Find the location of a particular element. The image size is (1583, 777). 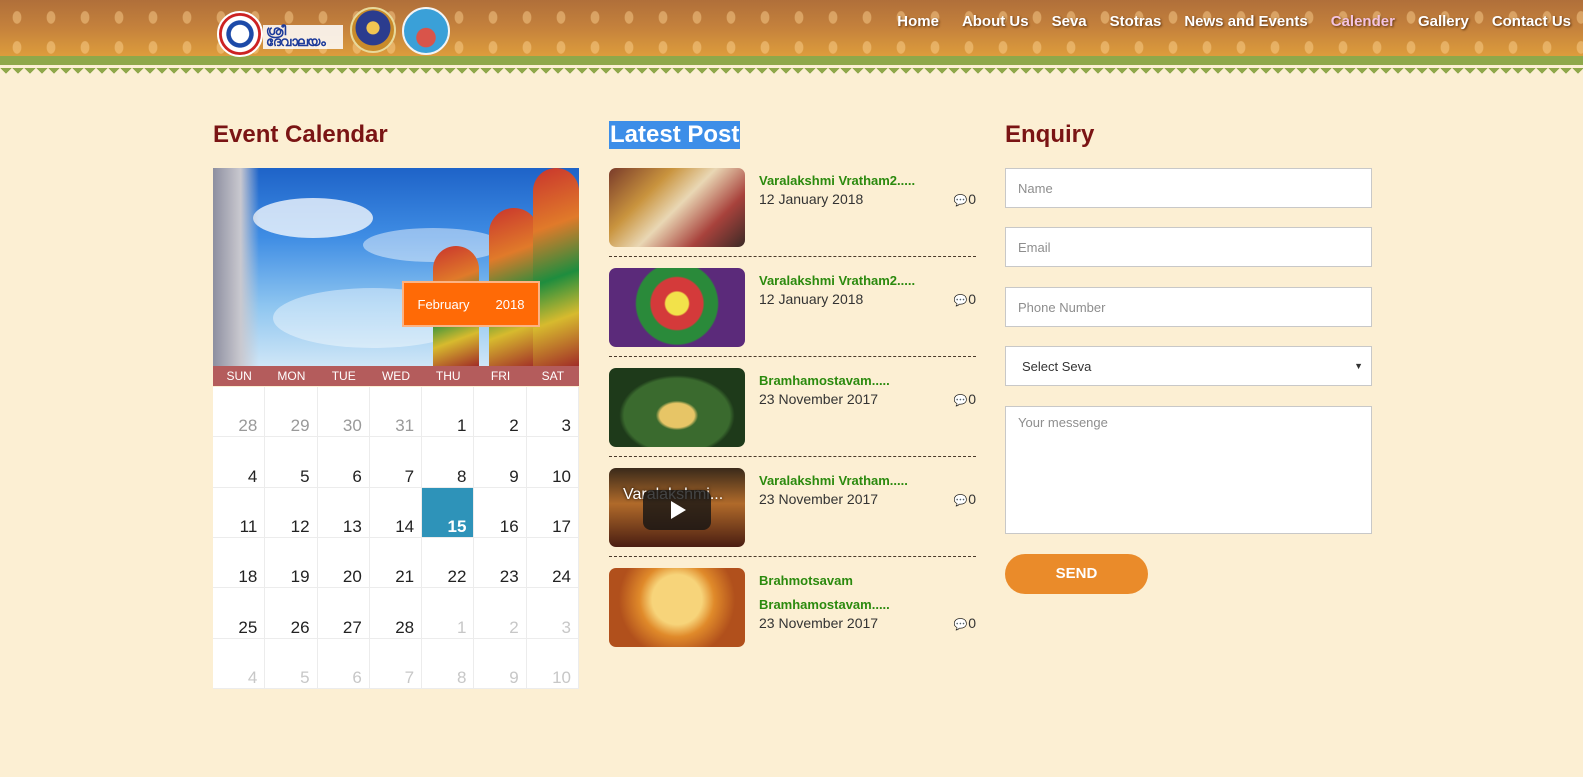

name-field is located at coordinates (1188, 188).